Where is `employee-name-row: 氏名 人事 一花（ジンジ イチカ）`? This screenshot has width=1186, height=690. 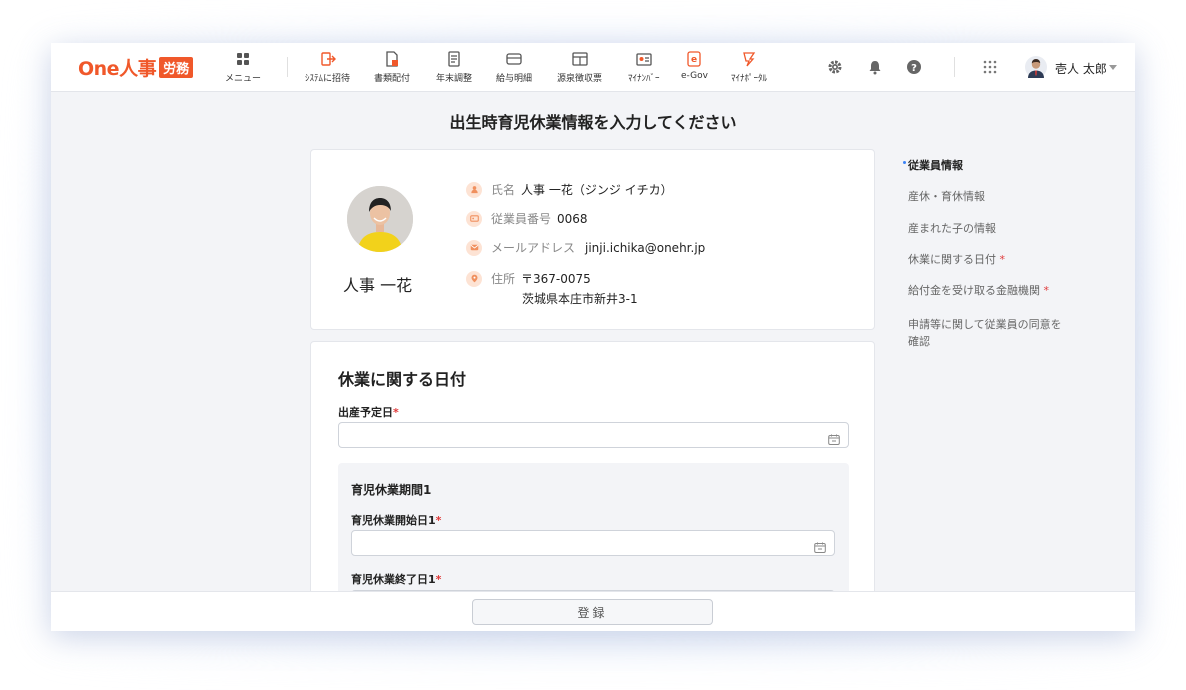
employee-name-row: 氏名 人事 一花（ジンジ イチカ） is located at coordinates (569, 189).